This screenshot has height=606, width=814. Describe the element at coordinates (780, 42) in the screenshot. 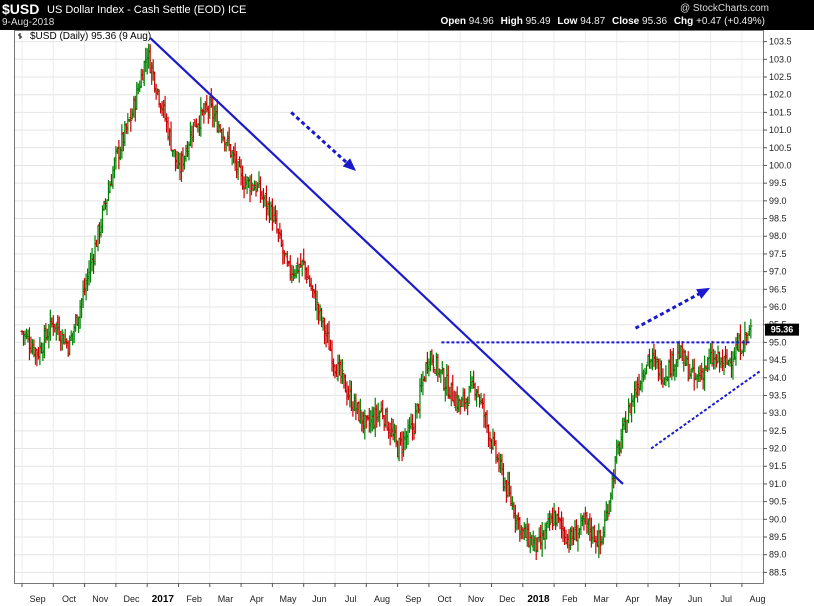

I see `y-tick-label: 103.5` at that location.